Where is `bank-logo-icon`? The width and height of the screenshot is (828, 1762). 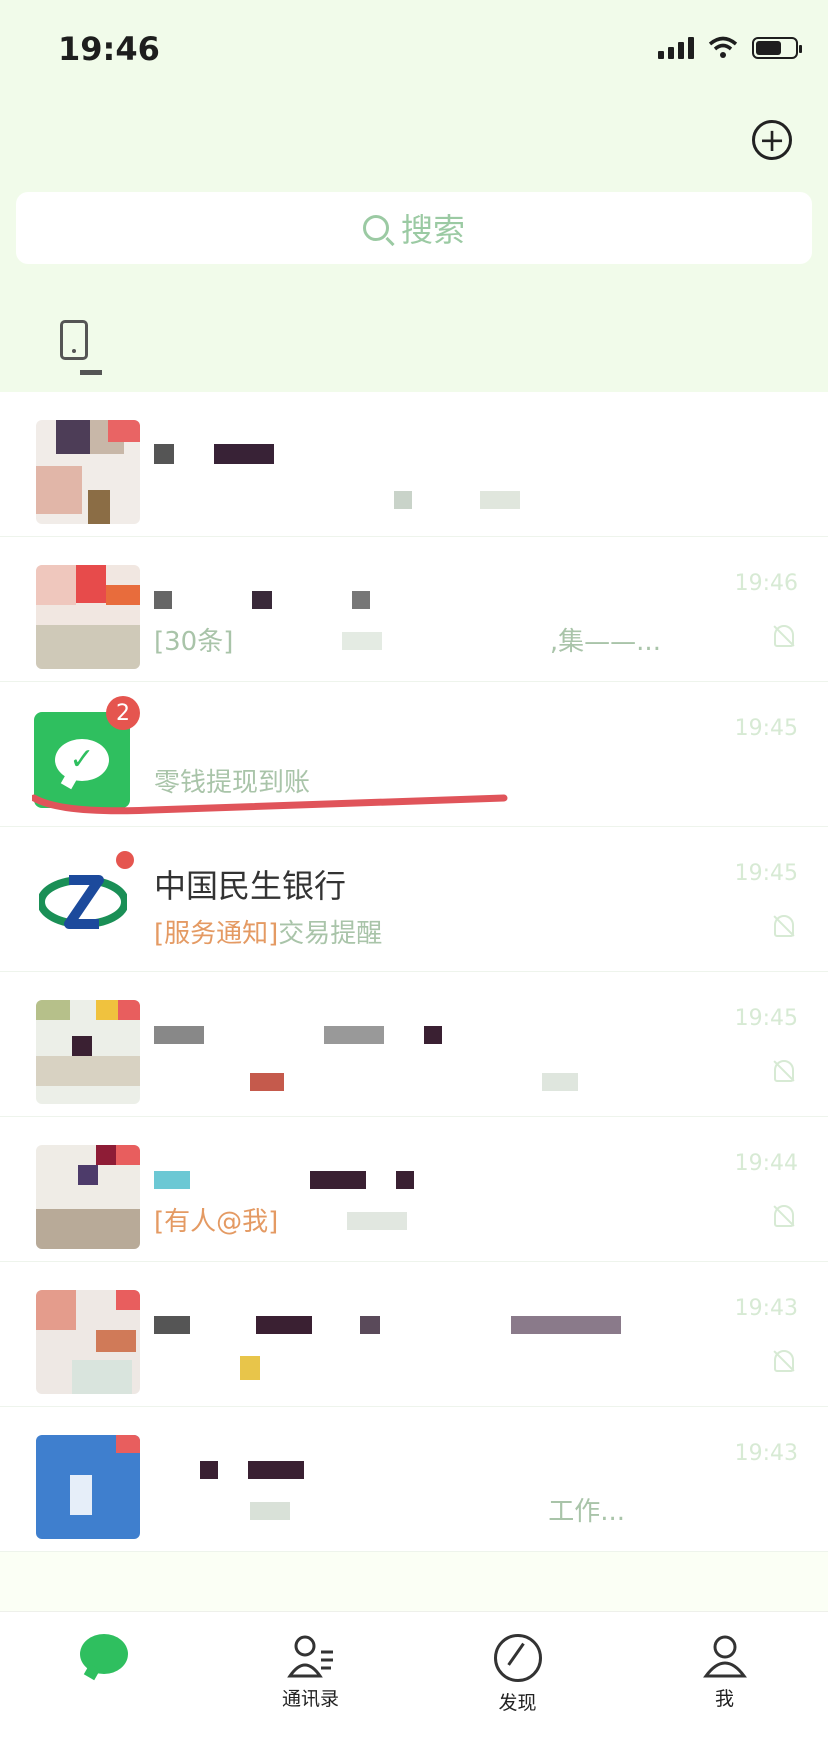
bank-logo-icon is located at coordinates (83, 902).